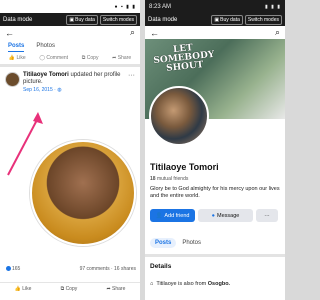  I want to click on tab-posts: Posts, so click(163, 243).